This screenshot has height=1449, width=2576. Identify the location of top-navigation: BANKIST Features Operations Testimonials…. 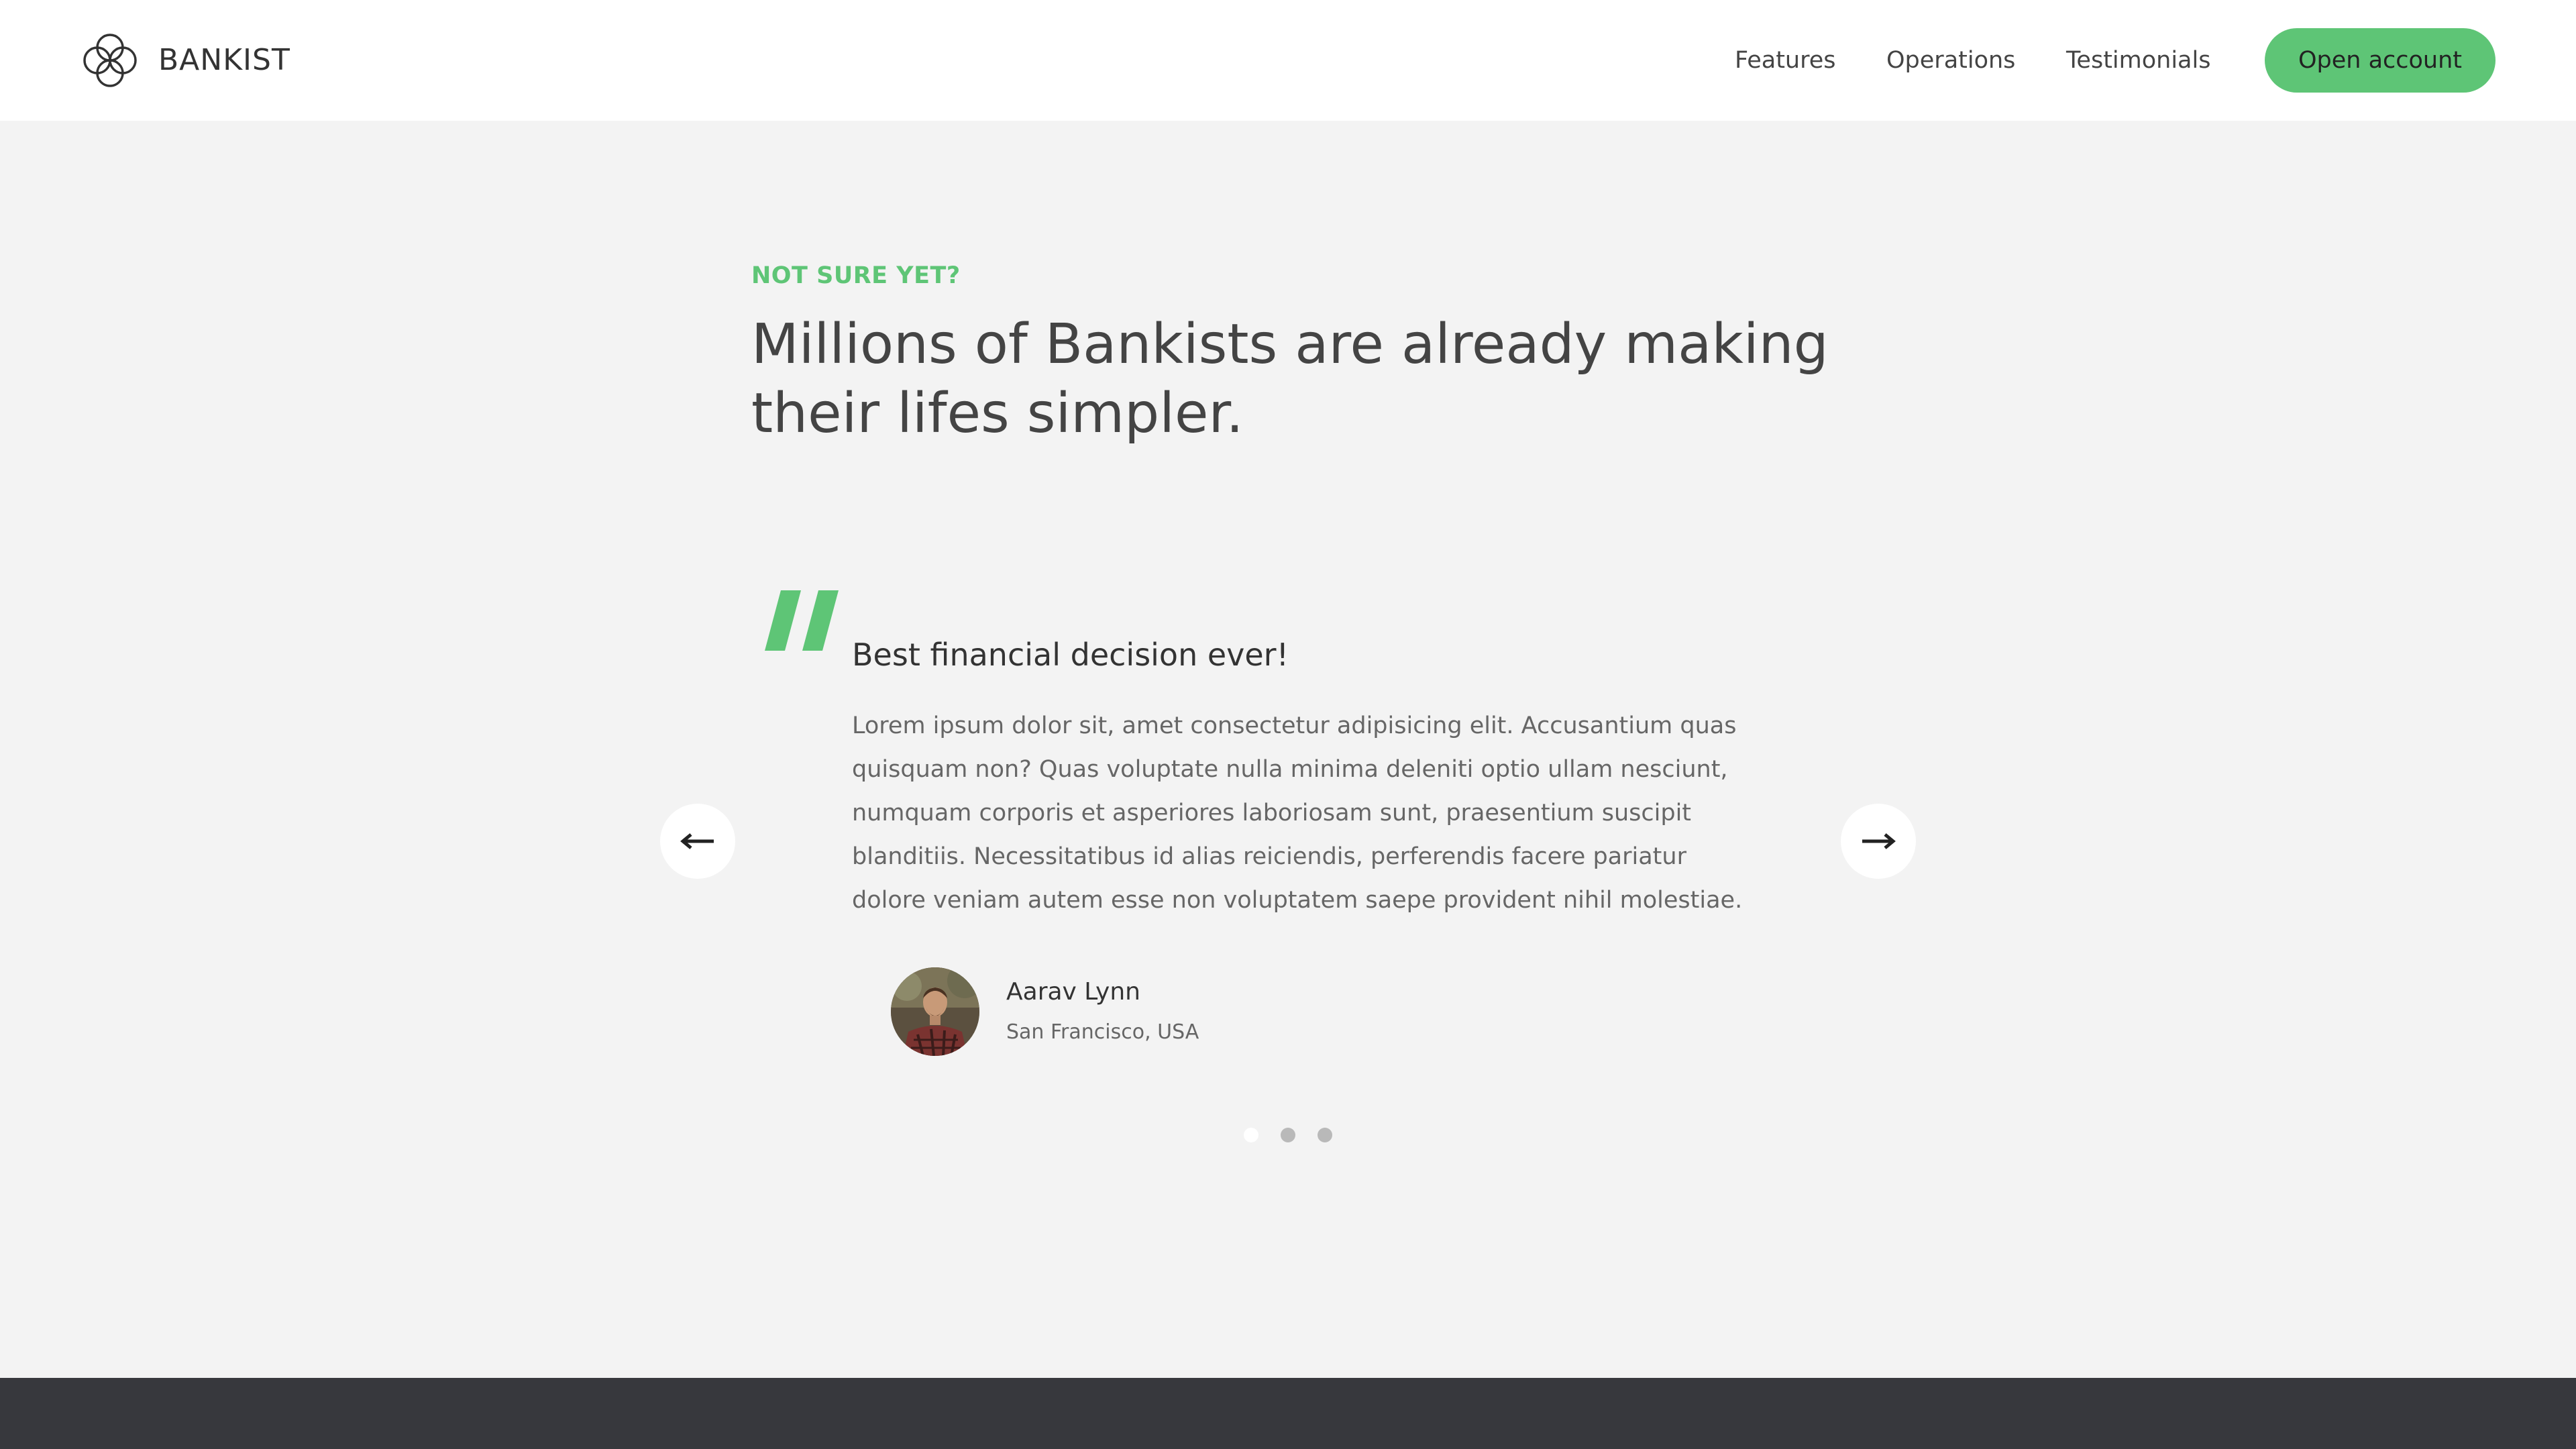
(1288, 60).